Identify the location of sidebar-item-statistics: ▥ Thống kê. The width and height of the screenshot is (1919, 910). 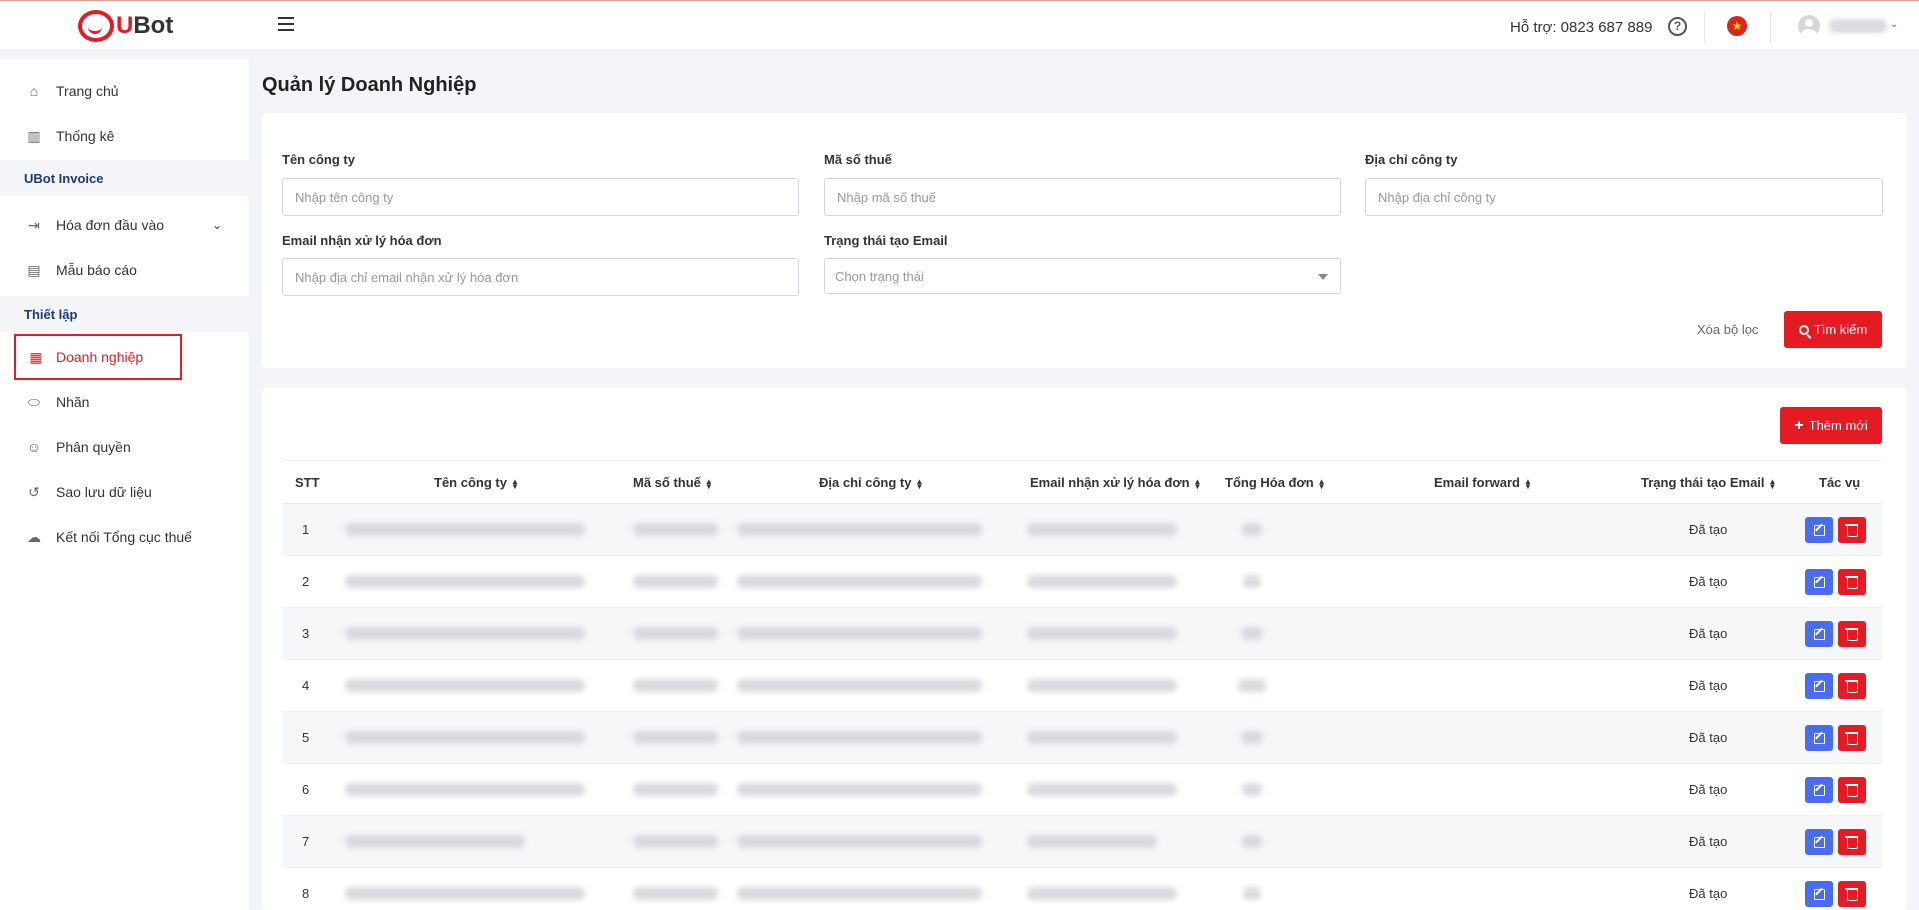
(124, 136).